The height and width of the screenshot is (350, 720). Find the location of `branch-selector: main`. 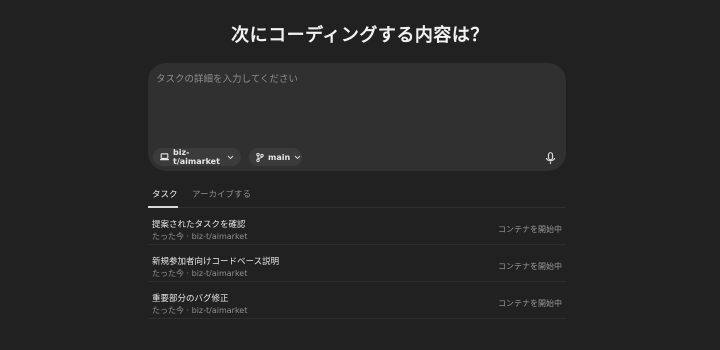

branch-selector: main is located at coordinates (275, 157).